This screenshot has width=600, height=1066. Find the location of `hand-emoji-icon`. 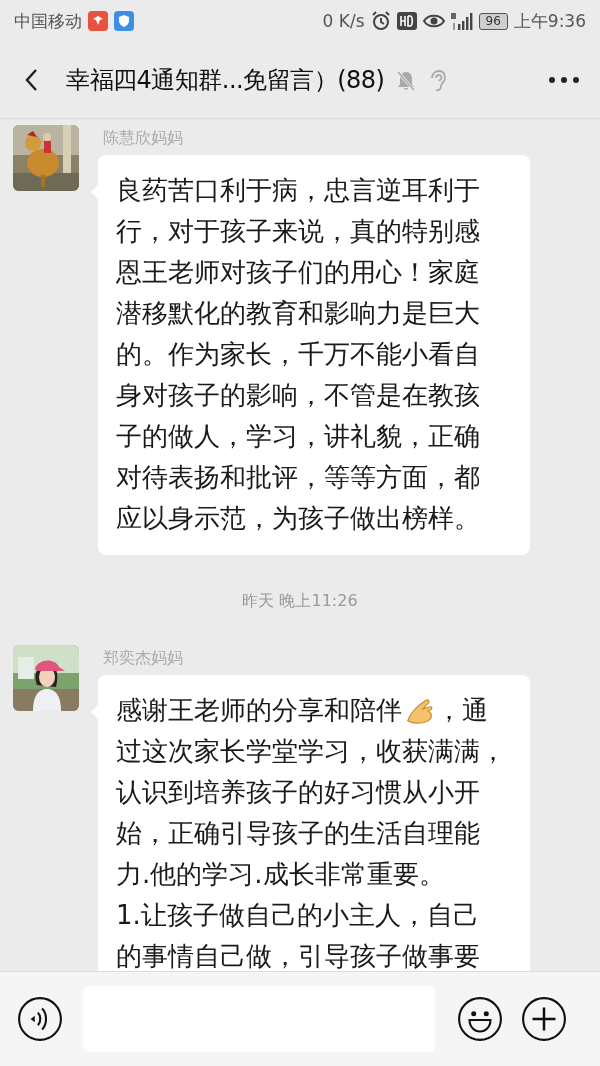

hand-emoji-icon is located at coordinates (419, 710).